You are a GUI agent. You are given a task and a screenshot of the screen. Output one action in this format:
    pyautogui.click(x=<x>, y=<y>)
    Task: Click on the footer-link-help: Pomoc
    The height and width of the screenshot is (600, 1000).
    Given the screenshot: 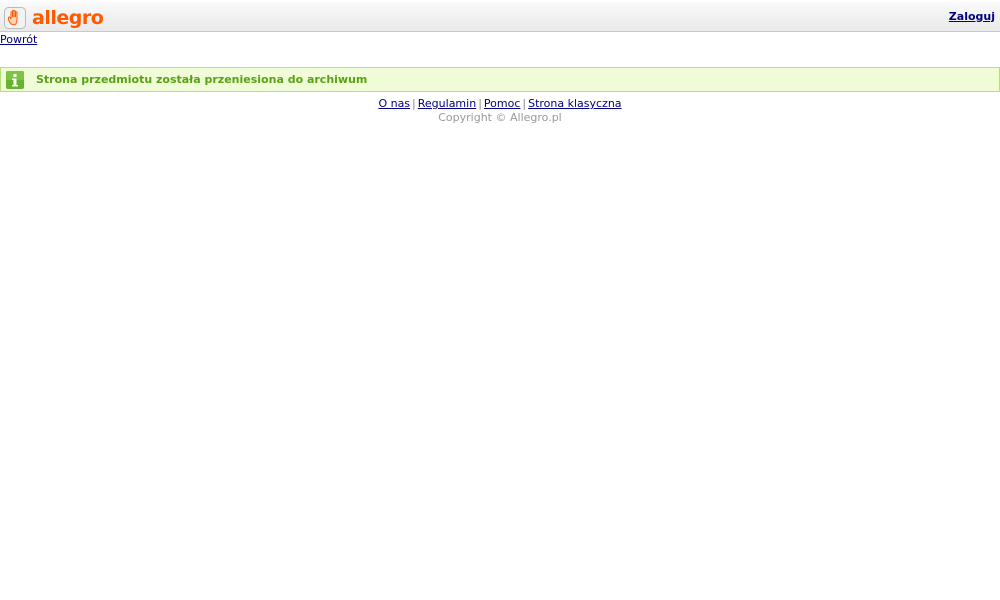 What is the action you would take?
    pyautogui.click(x=502, y=103)
    